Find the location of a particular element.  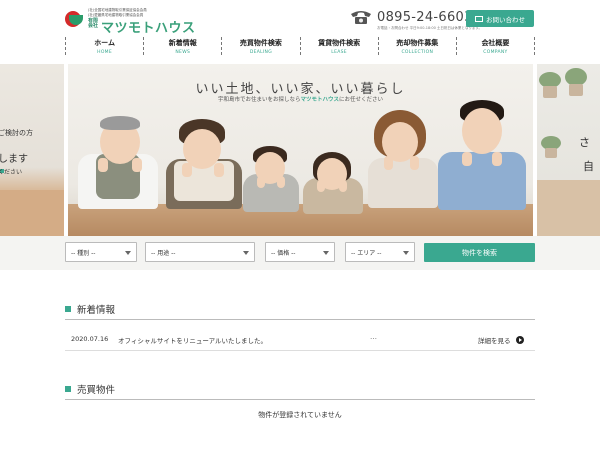

nav-item-lease: 賃貸物件検索 LEASE is located at coordinates (338, 46).